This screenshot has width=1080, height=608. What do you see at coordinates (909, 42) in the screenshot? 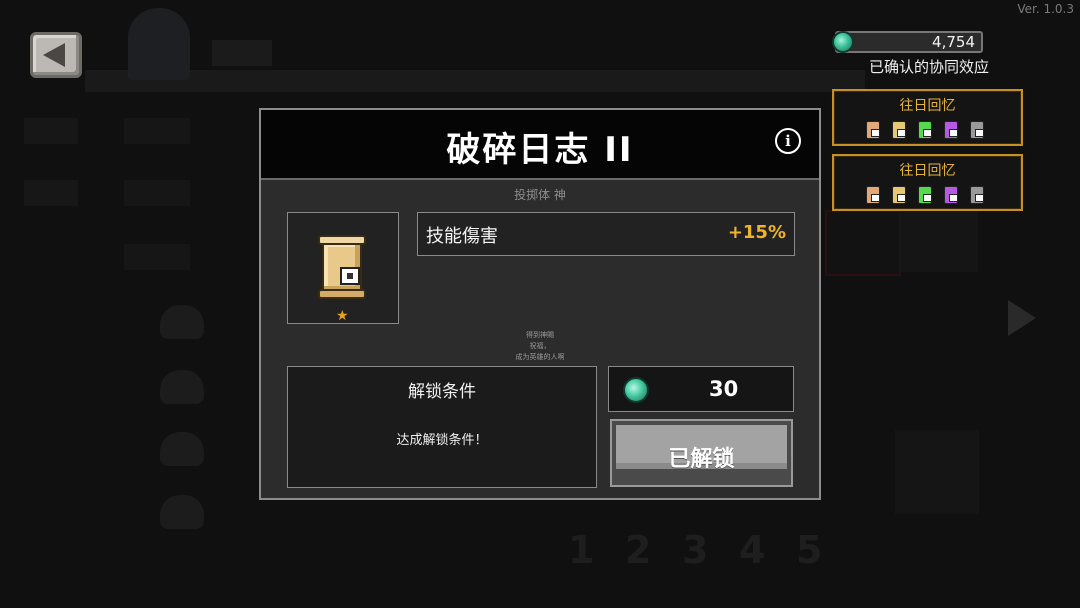
I see `gem-counter: 4,754` at bounding box center [909, 42].